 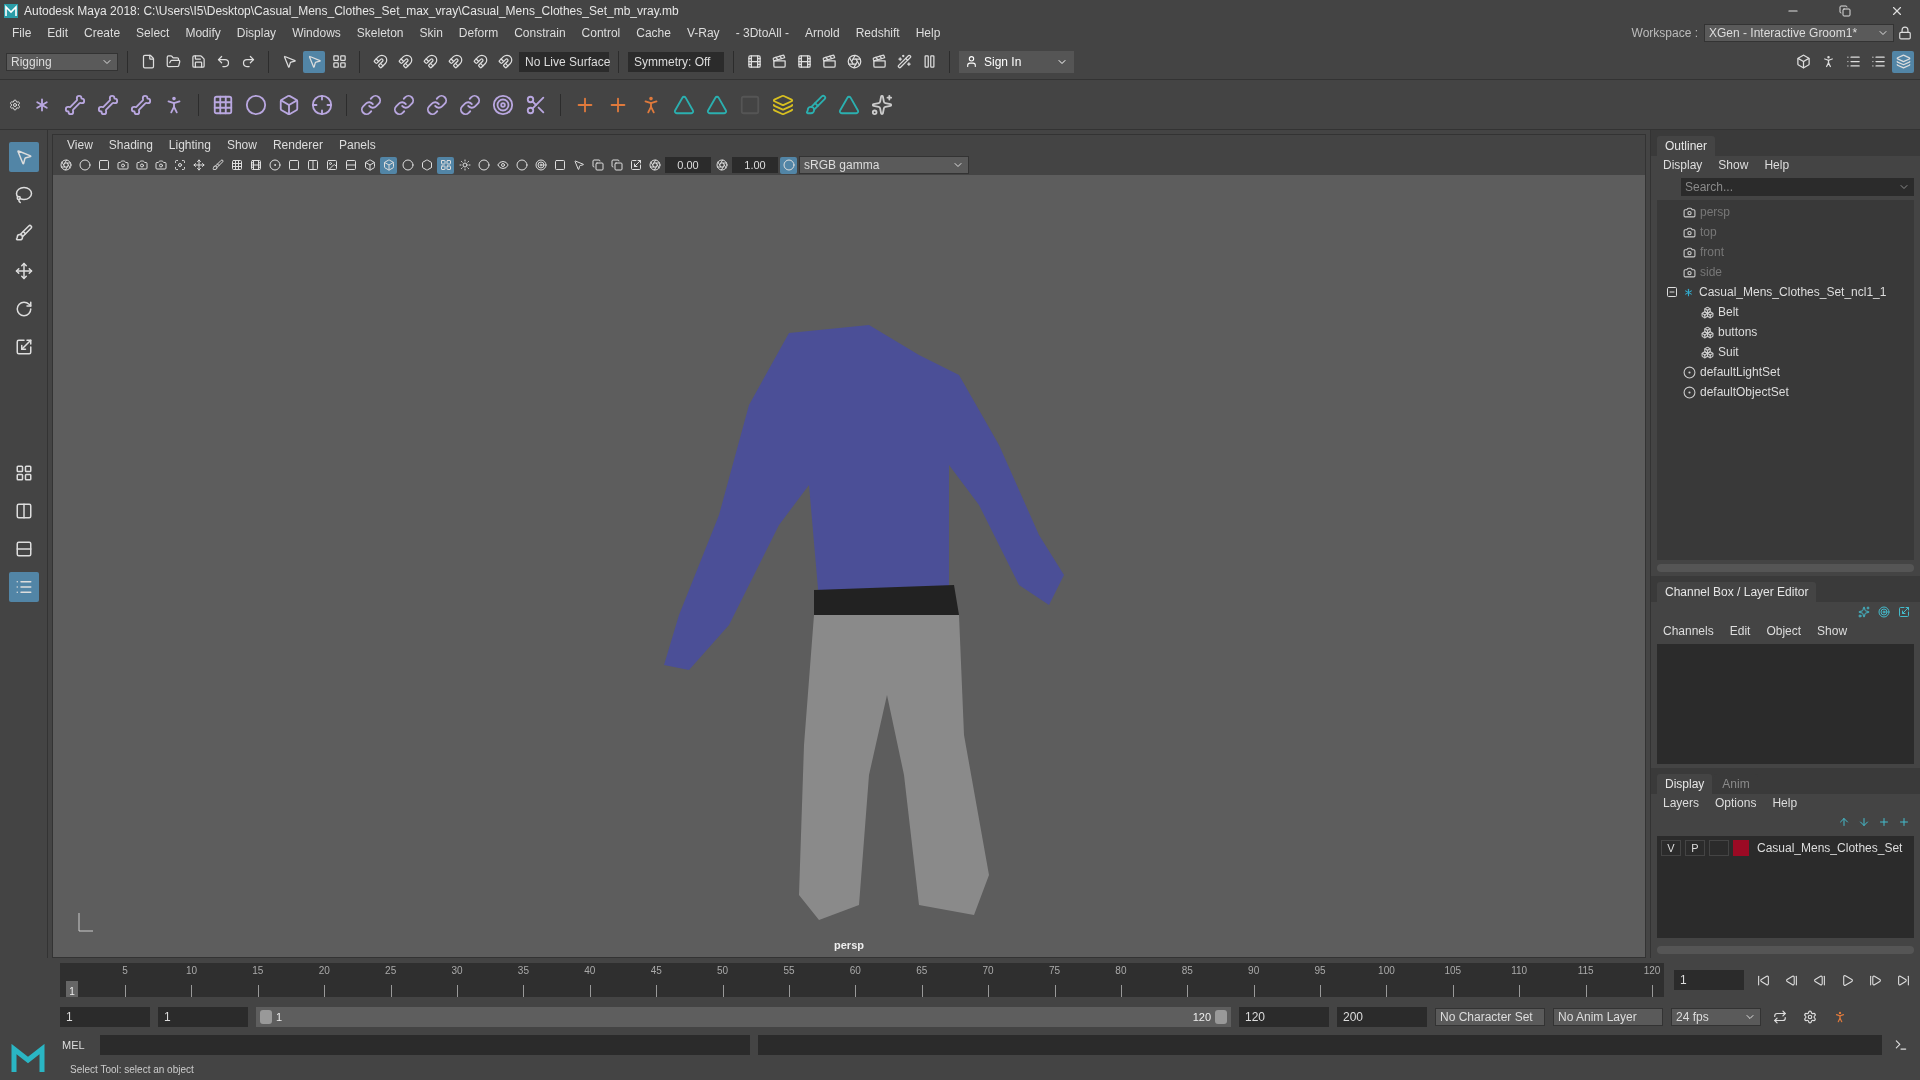 What do you see at coordinates (656, 970) in the screenshot?
I see `frame-label: 45` at bounding box center [656, 970].